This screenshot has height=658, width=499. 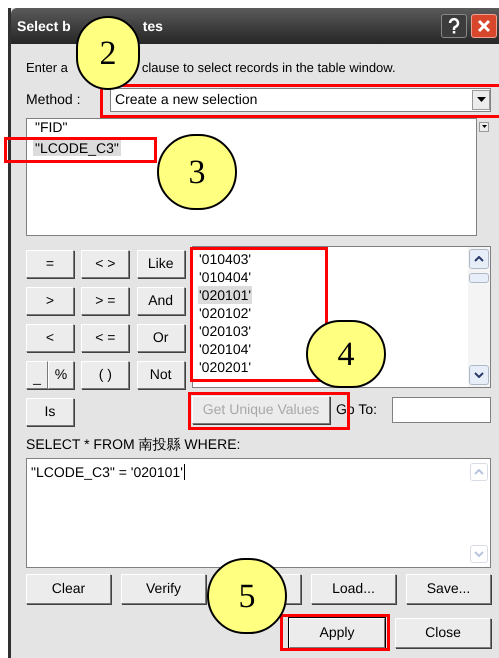 I want to click on instruction-text: clause to select records in the table window., so click(x=269, y=68).